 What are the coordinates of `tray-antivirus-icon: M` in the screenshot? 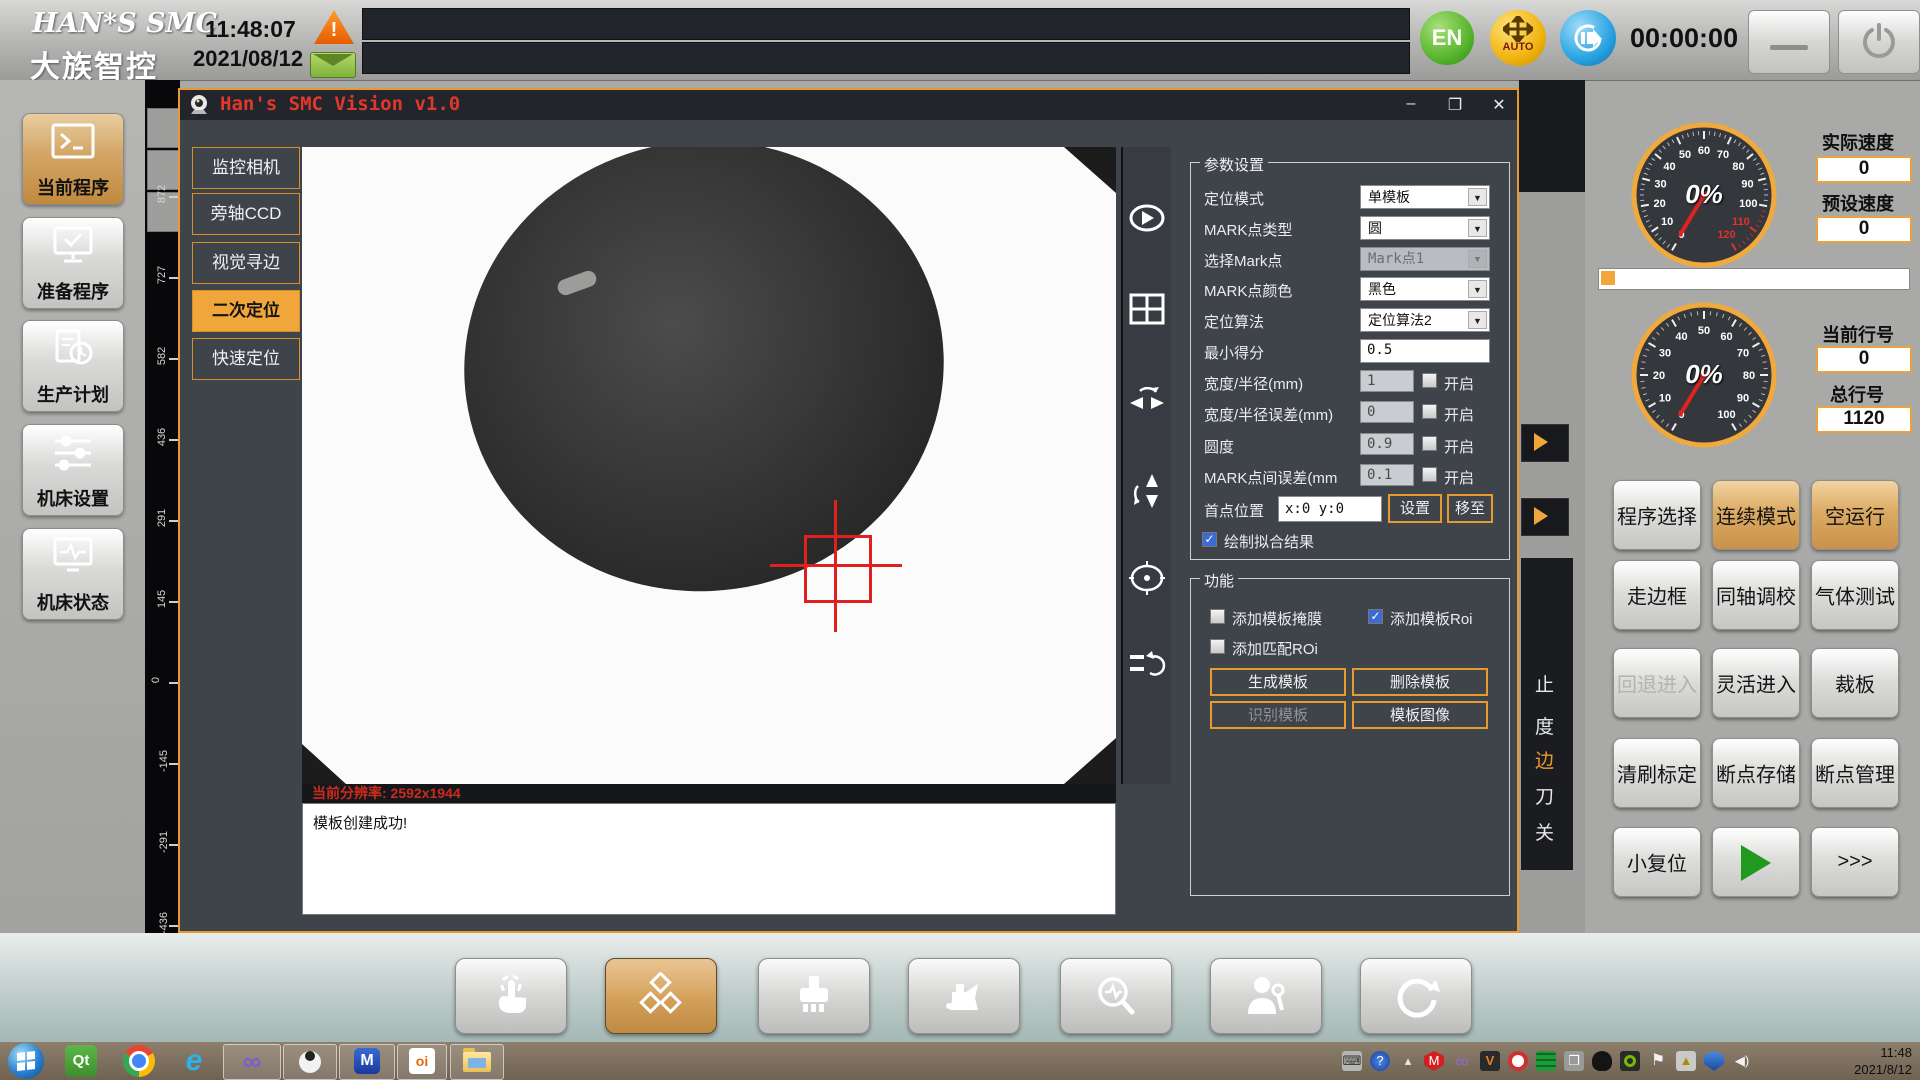 It's located at (1434, 1061).